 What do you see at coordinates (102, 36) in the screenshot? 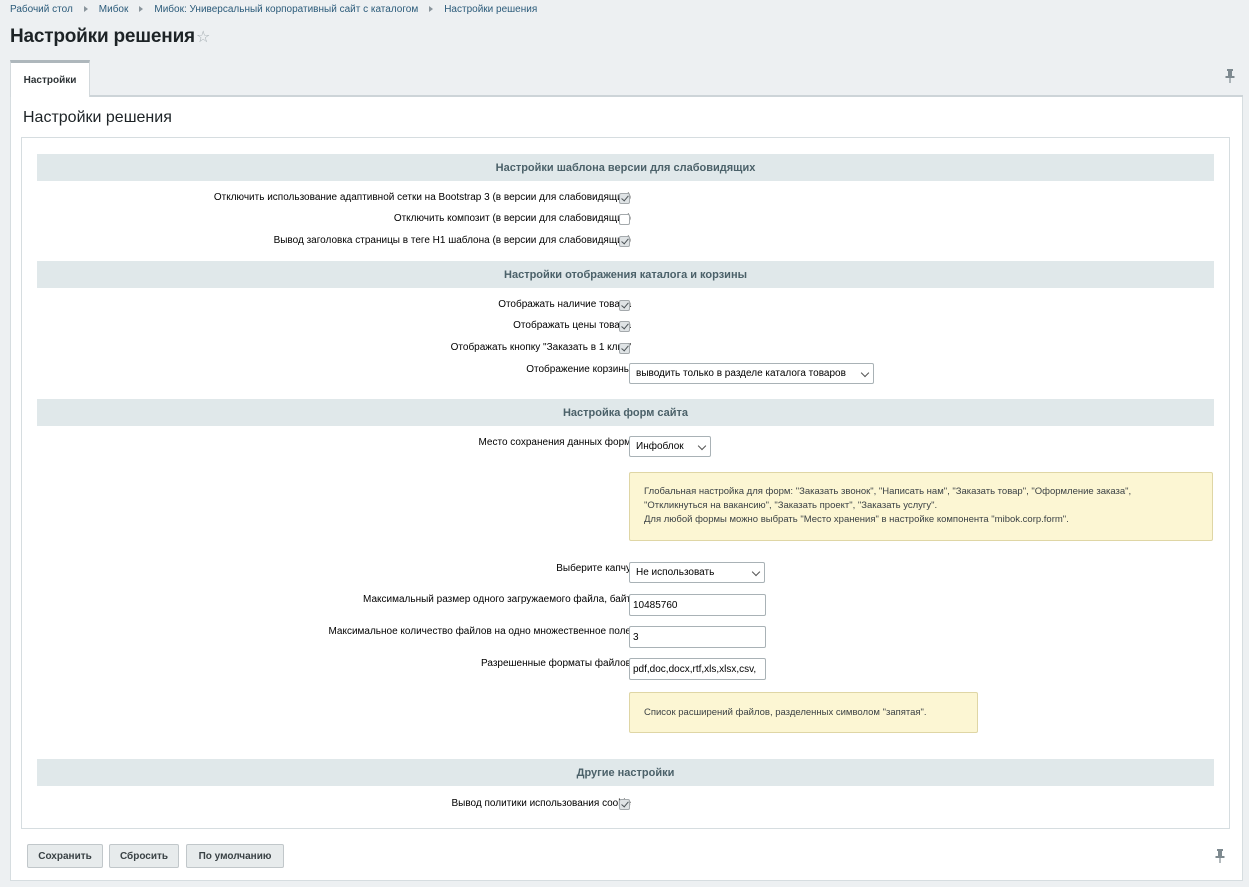
I see `page-title: Настройки решения` at bounding box center [102, 36].